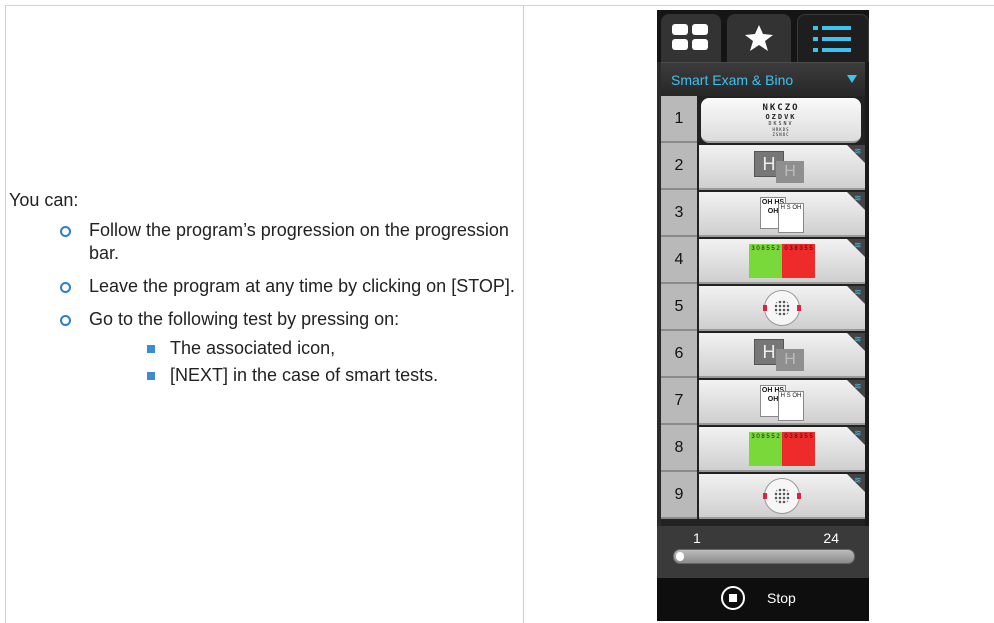  I want to click on test-row: 2 ≋ H H, so click(763, 166).